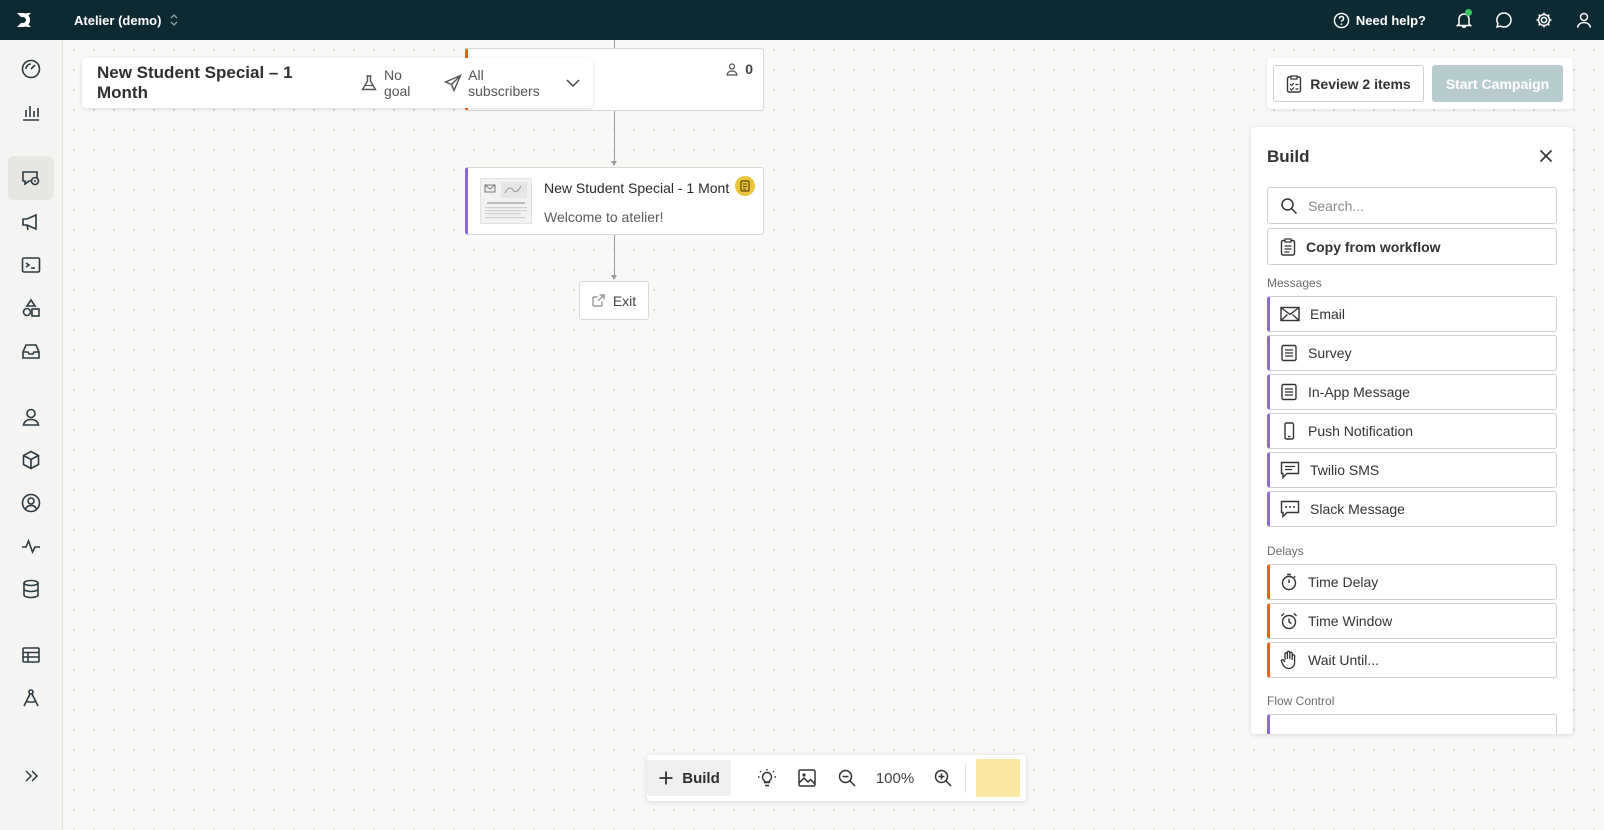  Describe the element at coordinates (1412, 392) in the screenshot. I see `build-item-in-app-message: In-App Message` at that location.